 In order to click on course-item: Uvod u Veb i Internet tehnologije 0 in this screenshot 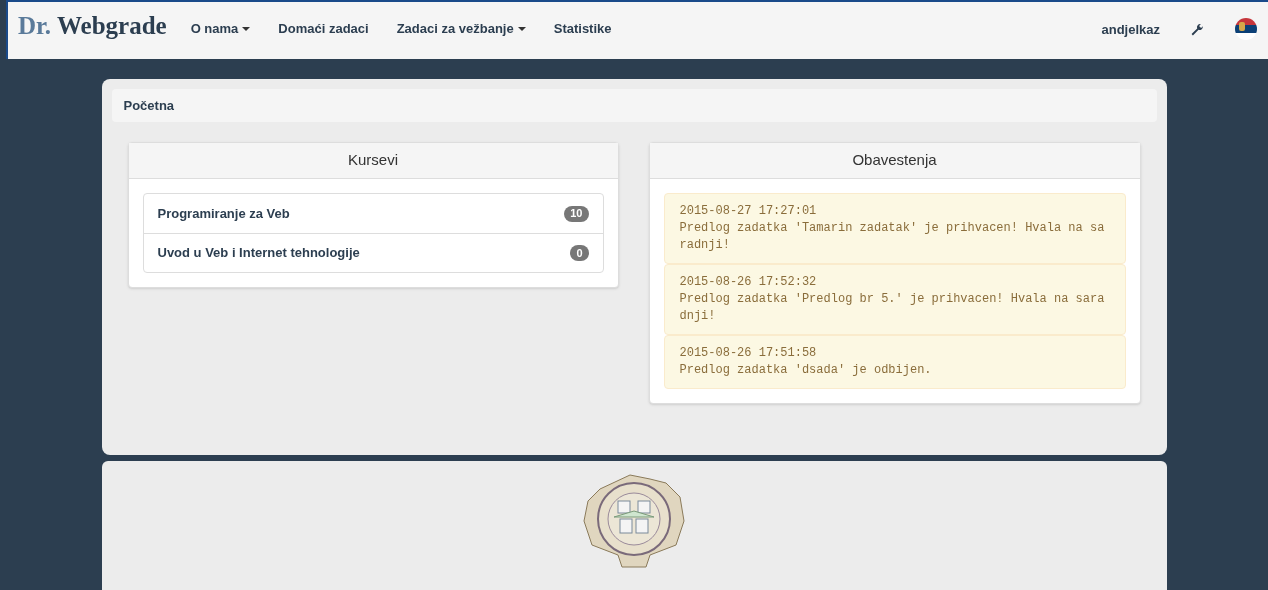, I will do `click(373, 252)`.